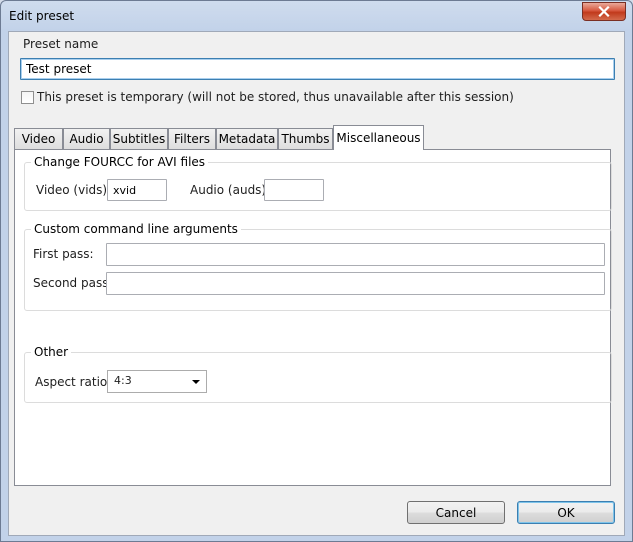 This screenshot has width=633, height=542. What do you see at coordinates (27, 97) in the screenshot?
I see `temporary-checkbox` at bounding box center [27, 97].